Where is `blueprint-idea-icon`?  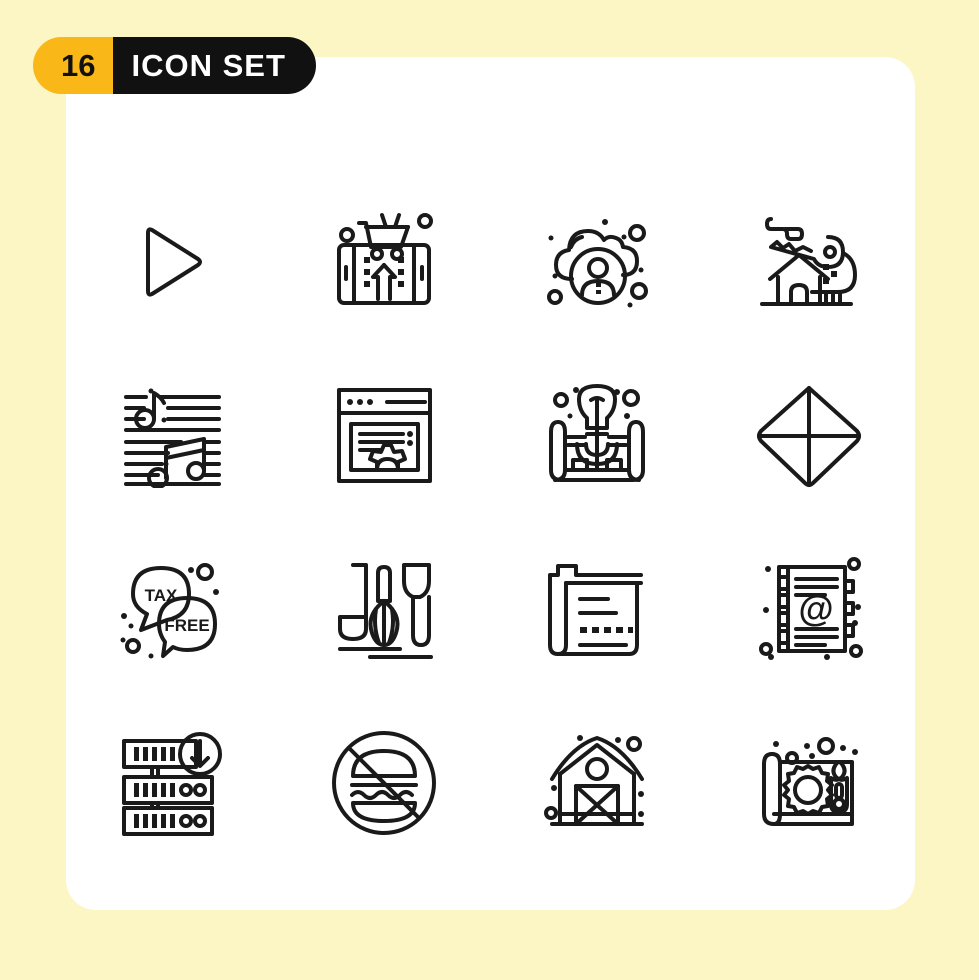 blueprint-idea-icon is located at coordinates (597, 436).